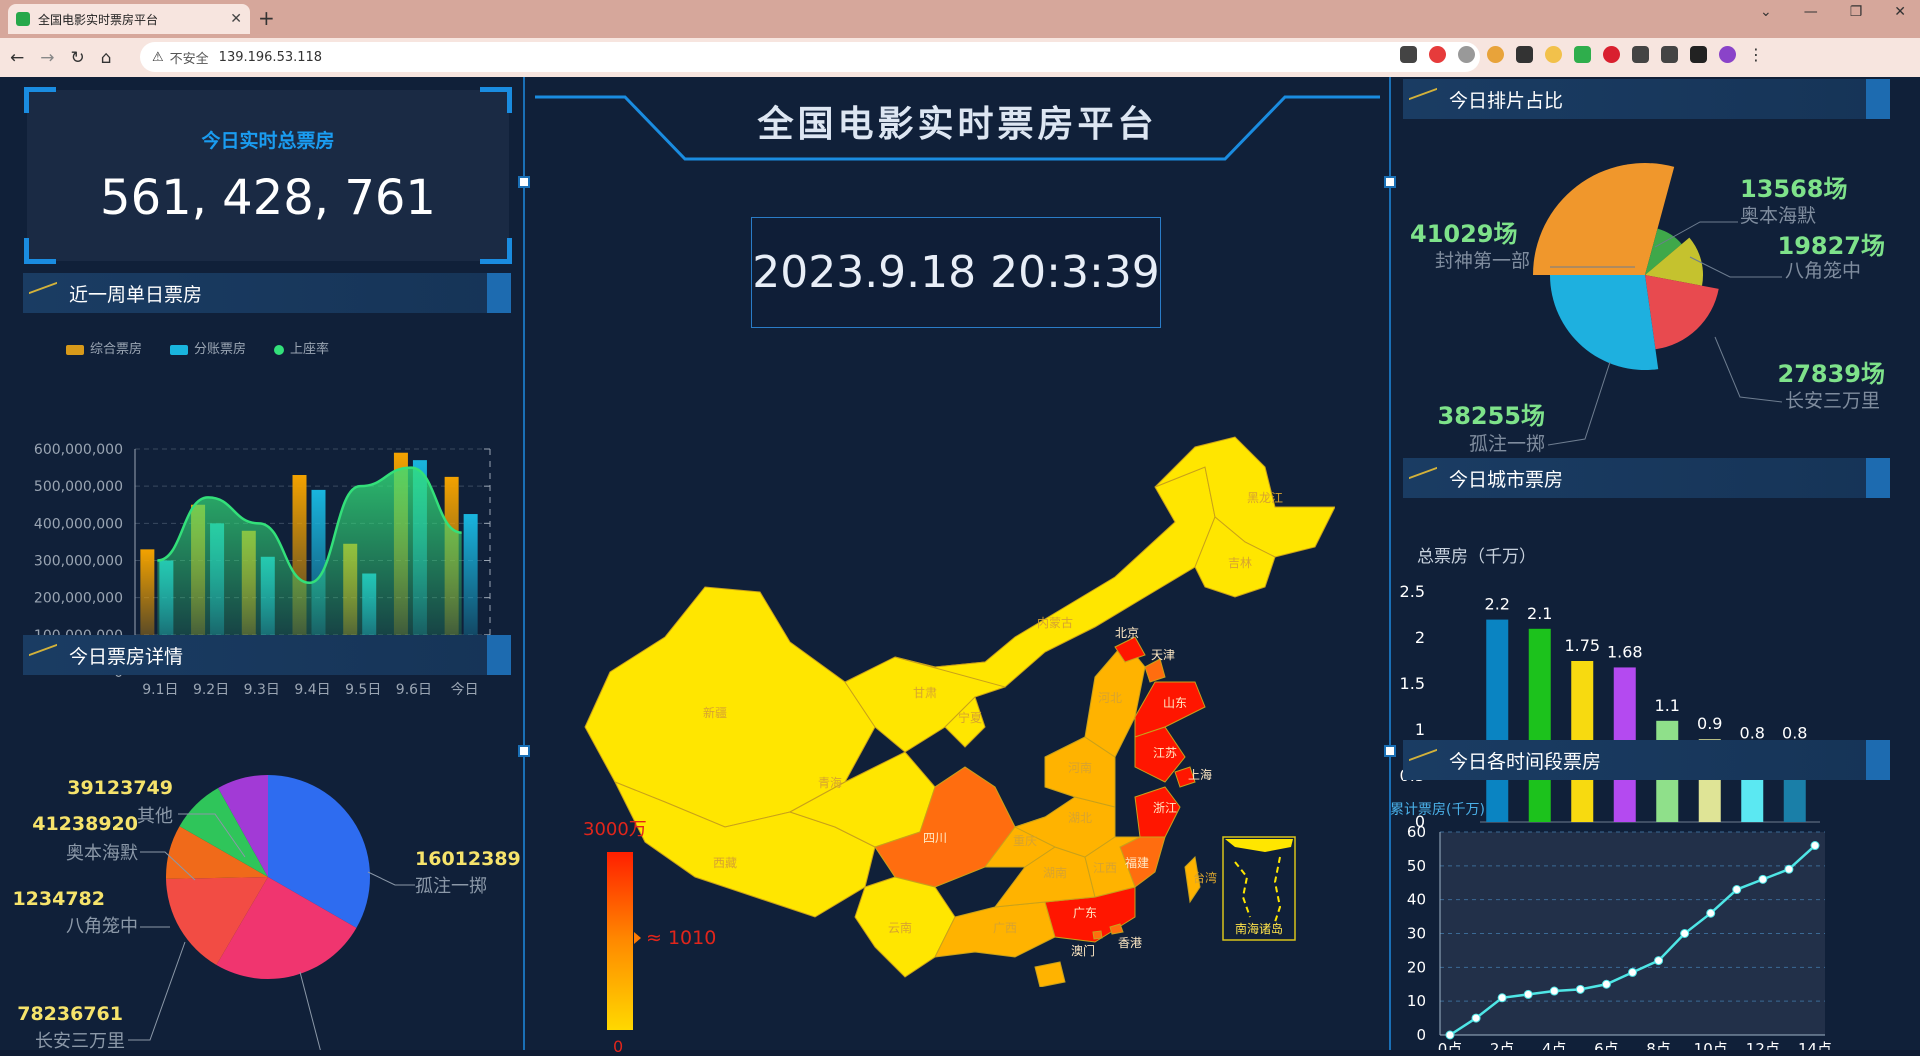  I want to click on home-icon: ⌂, so click(106, 58).